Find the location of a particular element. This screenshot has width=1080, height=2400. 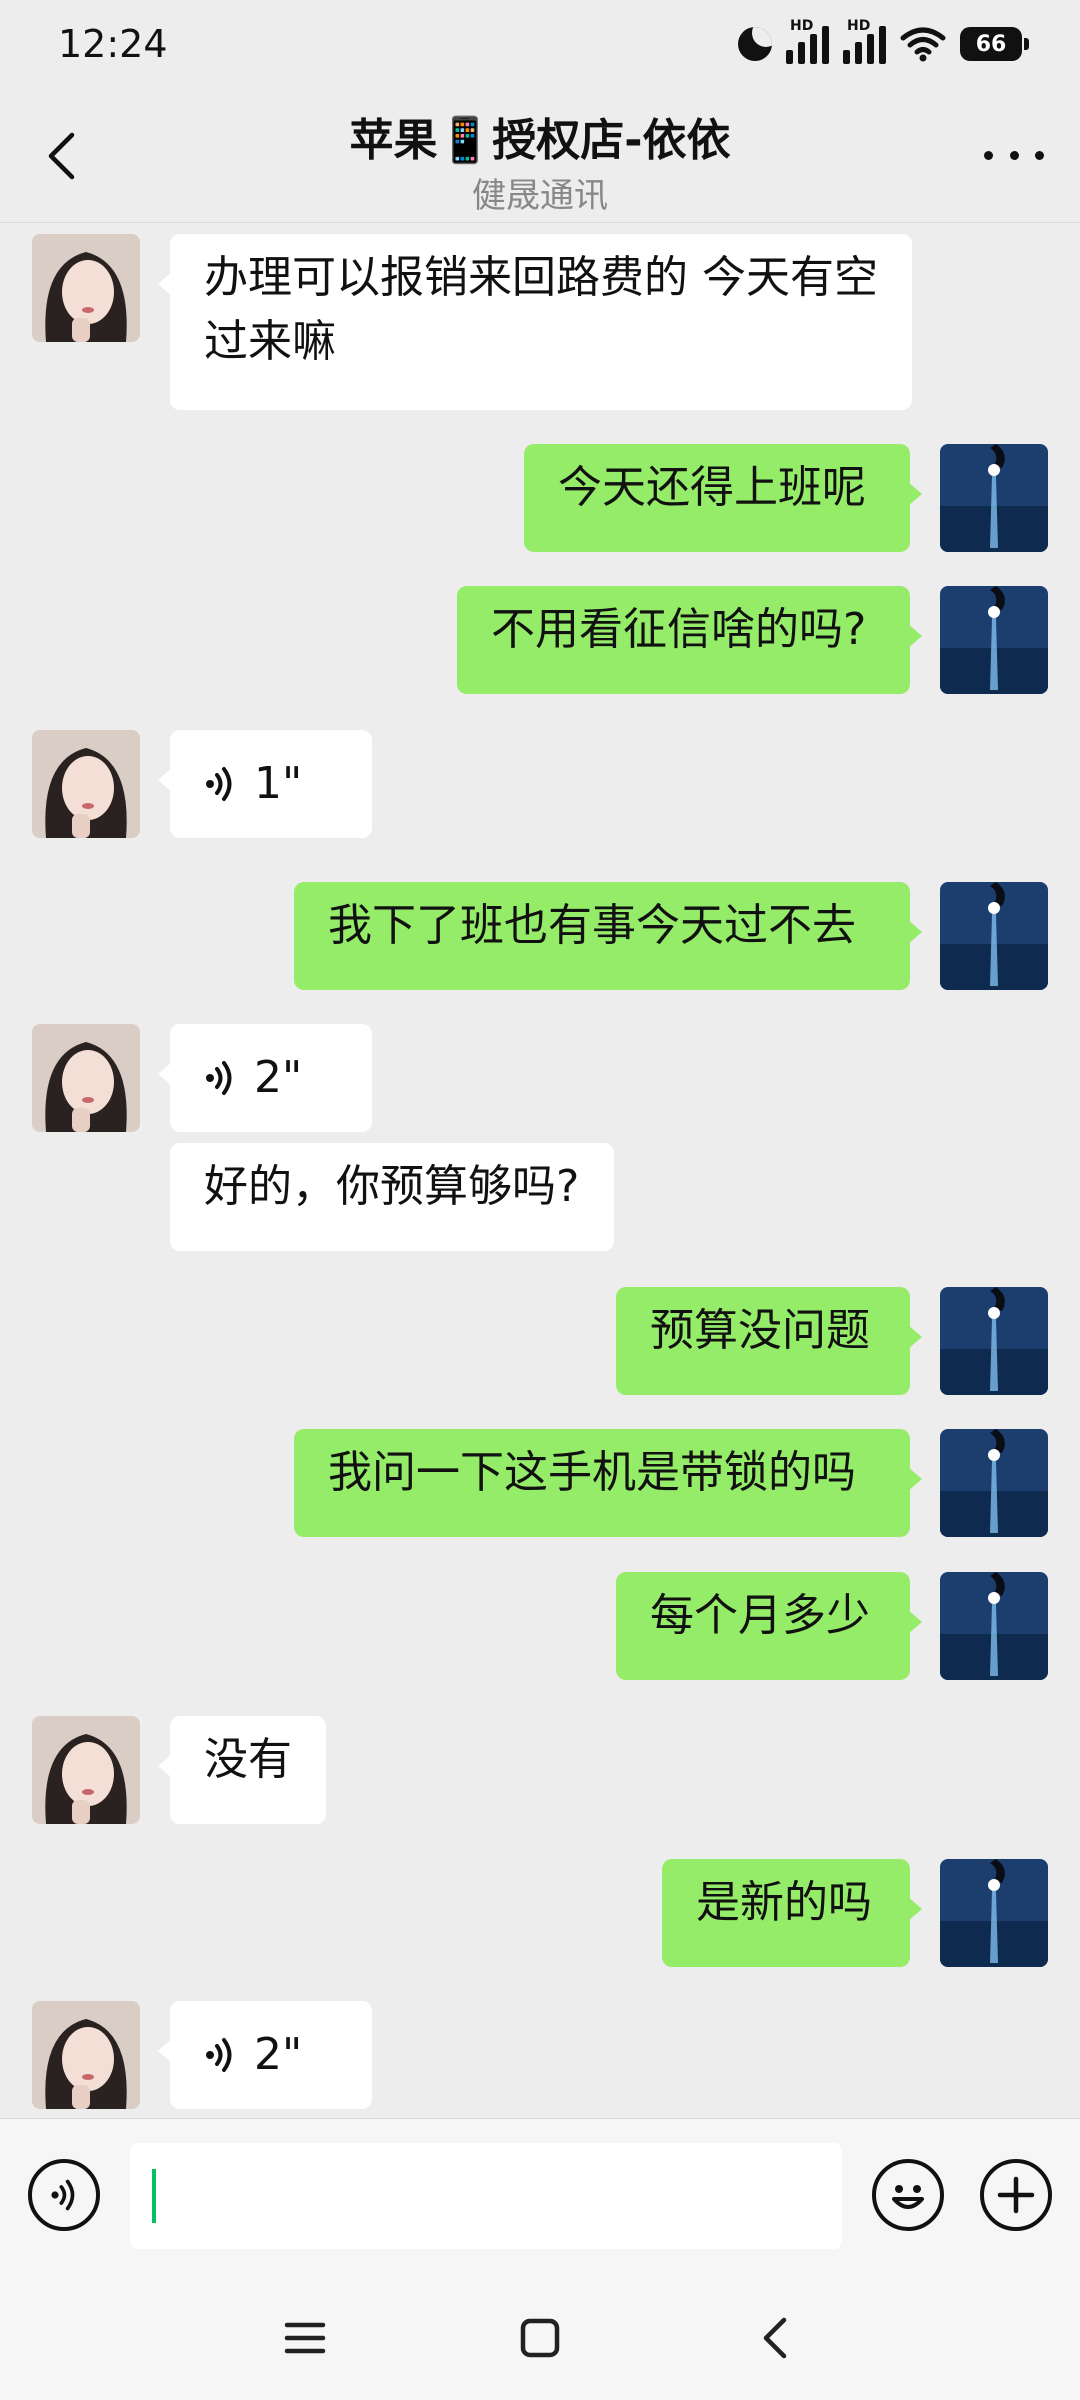

emoji-button is located at coordinates (908, 2195).